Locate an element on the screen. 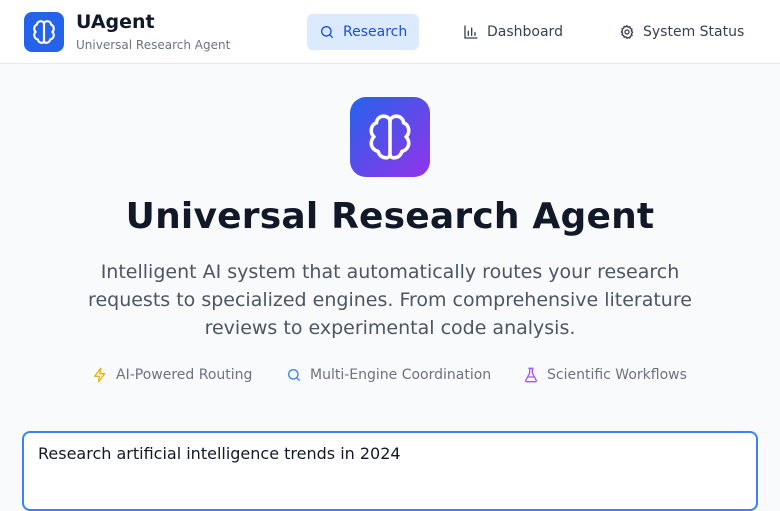 This screenshot has height=511, width=780. nav-system-status-button: System Status is located at coordinates (683, 32).